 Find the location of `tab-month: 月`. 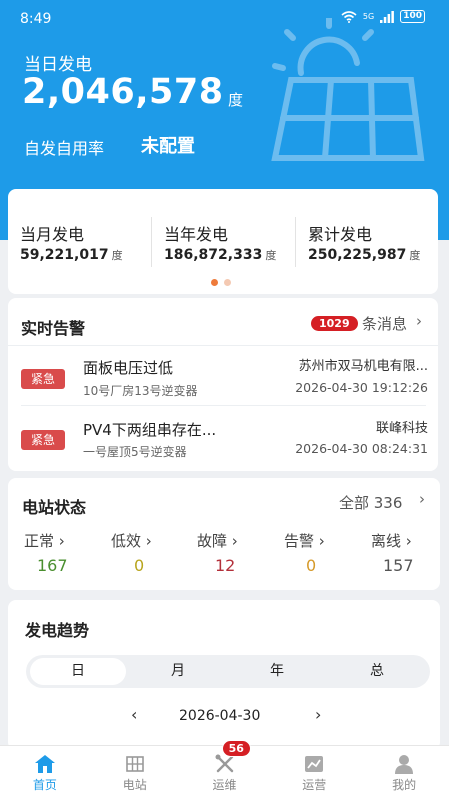

tab-month: 月 is located at coordinates (178, 671).